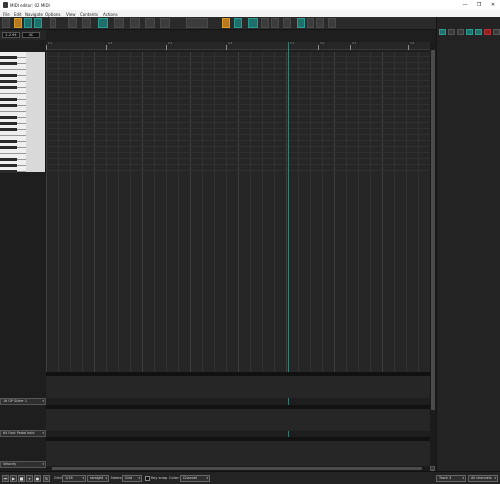 Image resolution: width=500 pixels, height=484 pixels. Describe the element at coordinates (250, 5) in the screenshot. I see `title-bar: MIDI editor: 02 MIDI — ❐ ✕` at that location.